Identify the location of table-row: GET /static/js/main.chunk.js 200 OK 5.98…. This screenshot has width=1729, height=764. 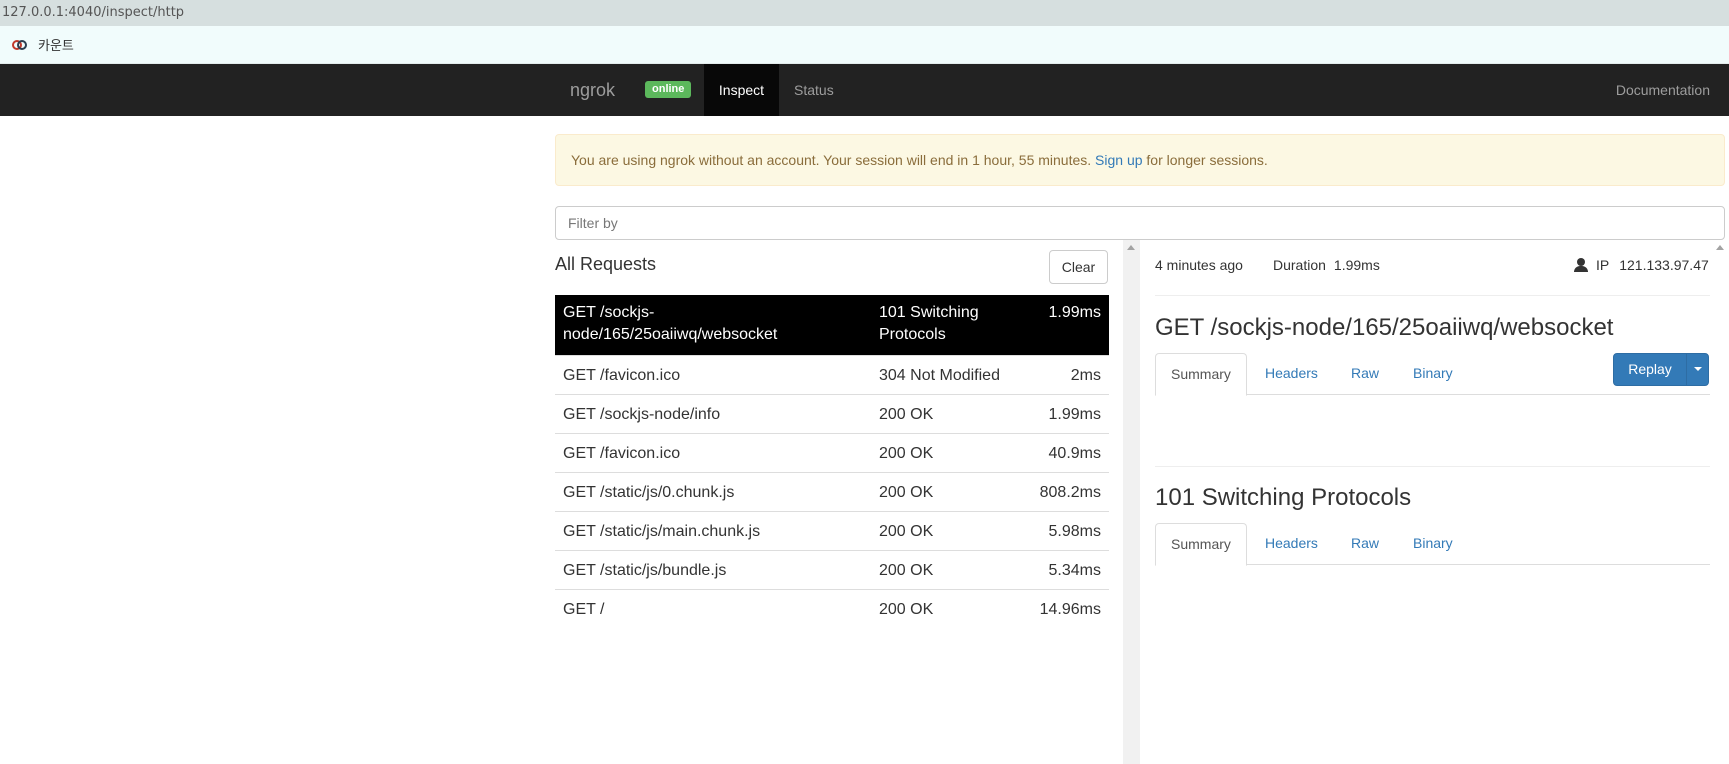
(832, 530).